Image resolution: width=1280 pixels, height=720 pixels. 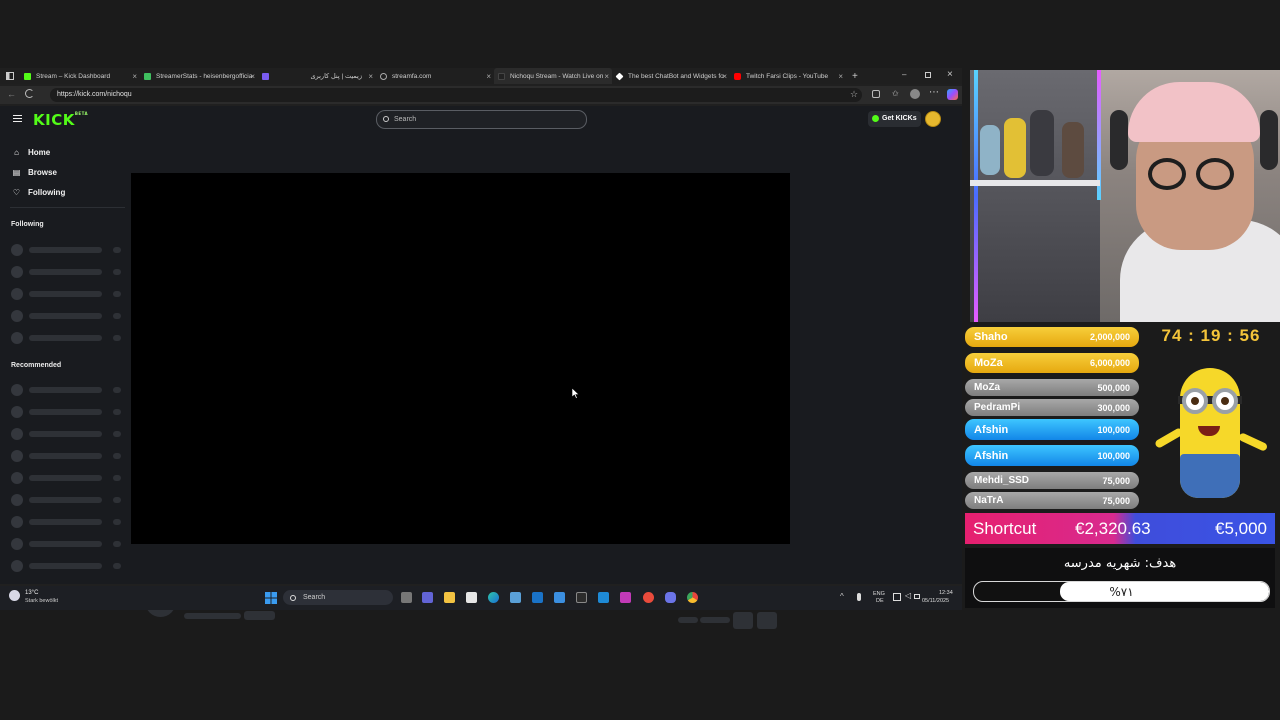 What do you see at coordinates (435, 76) in the screenshot?
I see `tab-streamfa: streamfa.com ×` at bounding box center [435, 76].